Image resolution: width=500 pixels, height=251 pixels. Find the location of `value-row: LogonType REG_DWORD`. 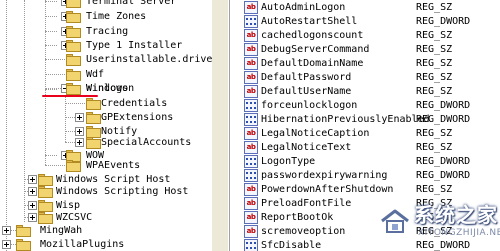

value-row: LogonType REG_DWORD is located at coordinates (365, 161).